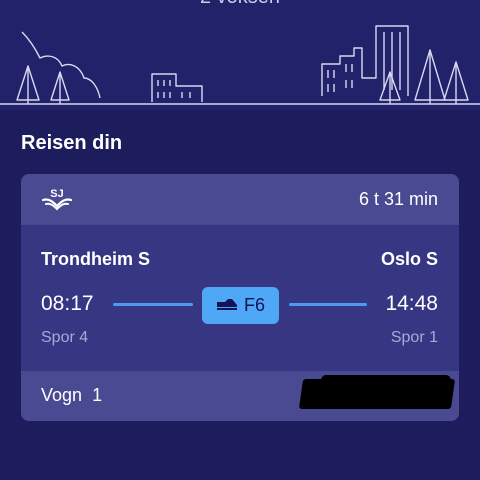 Image resolution: width=480 pixels, height=480 pixels. Describe the element at coordinates (254, 305) in the screenshot. I see `line-label: F6` at that location.